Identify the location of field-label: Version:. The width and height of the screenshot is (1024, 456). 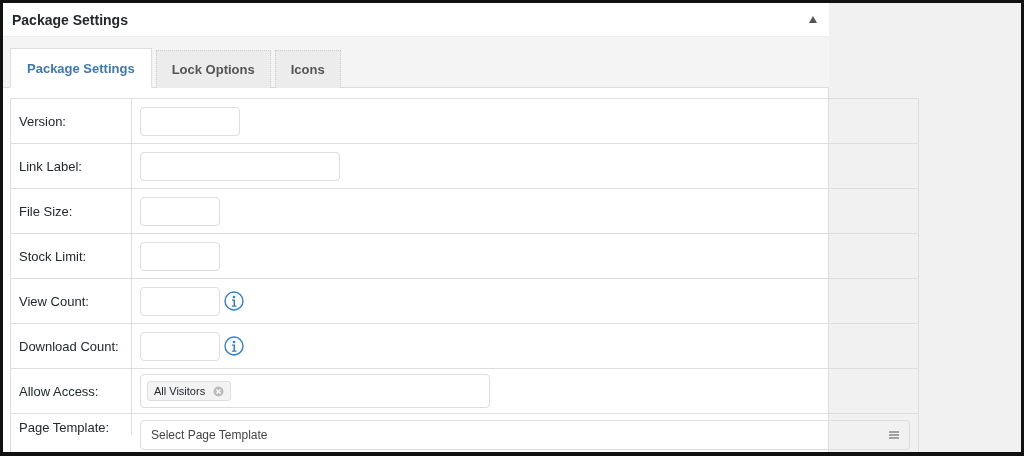
(42, 121).